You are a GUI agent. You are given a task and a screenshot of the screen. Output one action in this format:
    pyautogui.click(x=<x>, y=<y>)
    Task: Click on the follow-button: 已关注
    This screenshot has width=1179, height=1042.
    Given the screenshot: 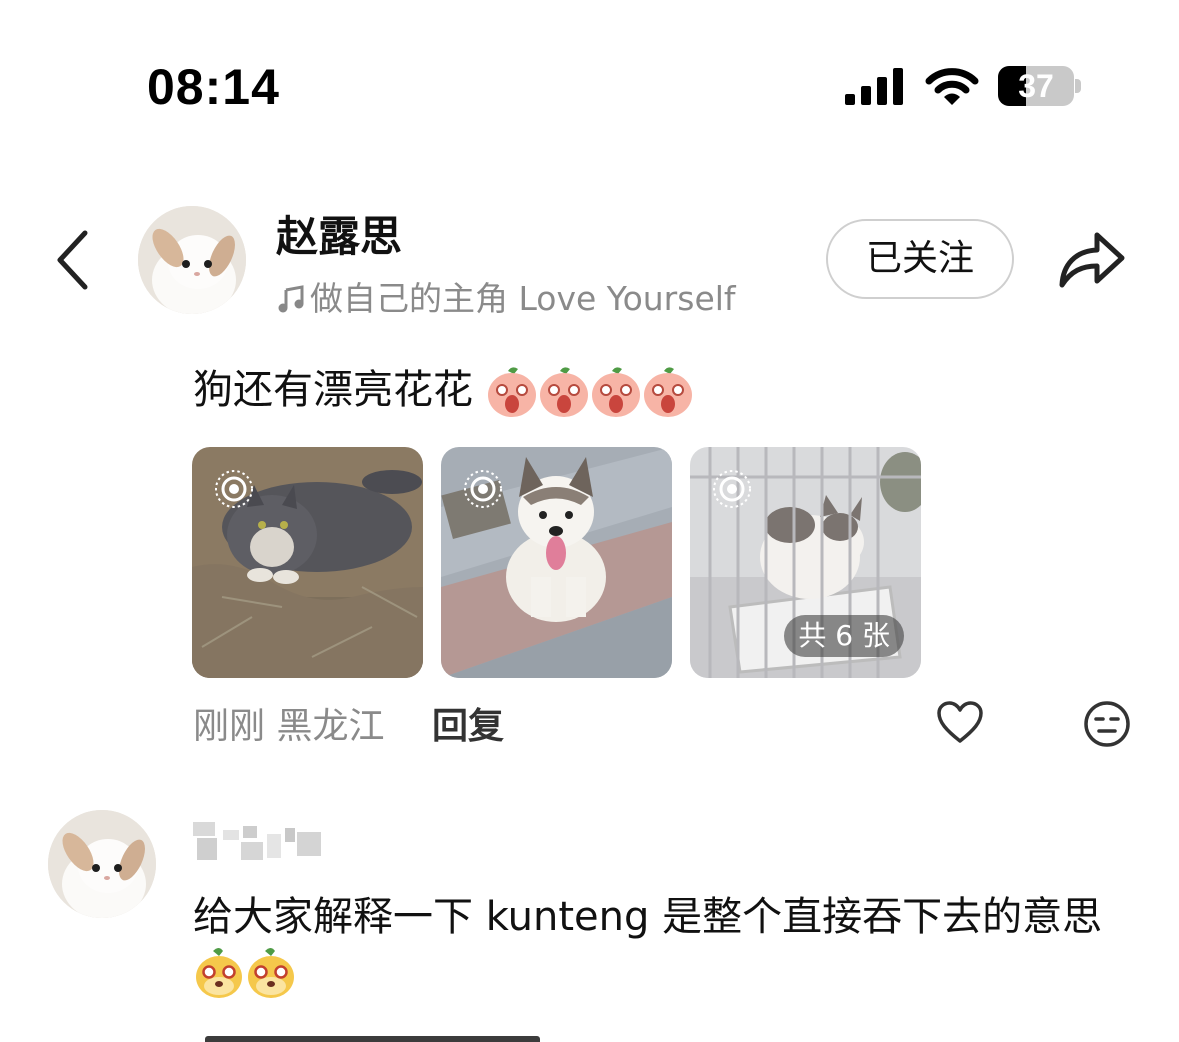 What is the action you would take?
    pyautogui.click(x=920, y=259)
    